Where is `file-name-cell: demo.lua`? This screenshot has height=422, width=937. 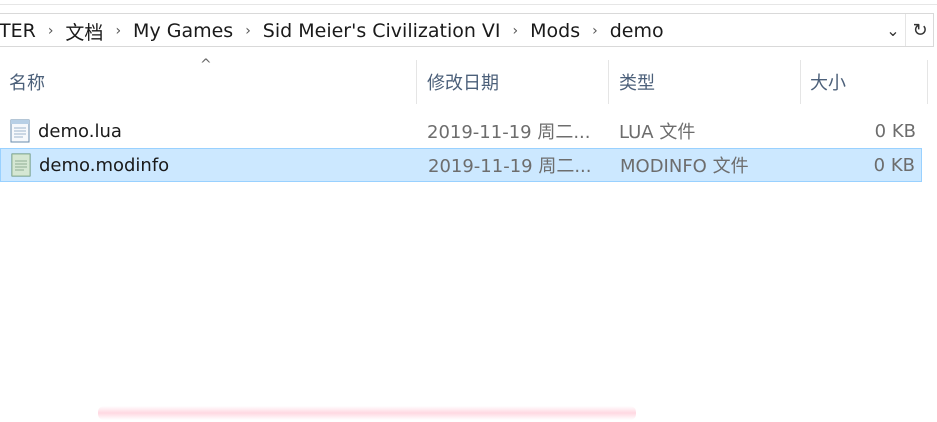
file-name-cell: demo.lua is located at coordinates (66, 131).